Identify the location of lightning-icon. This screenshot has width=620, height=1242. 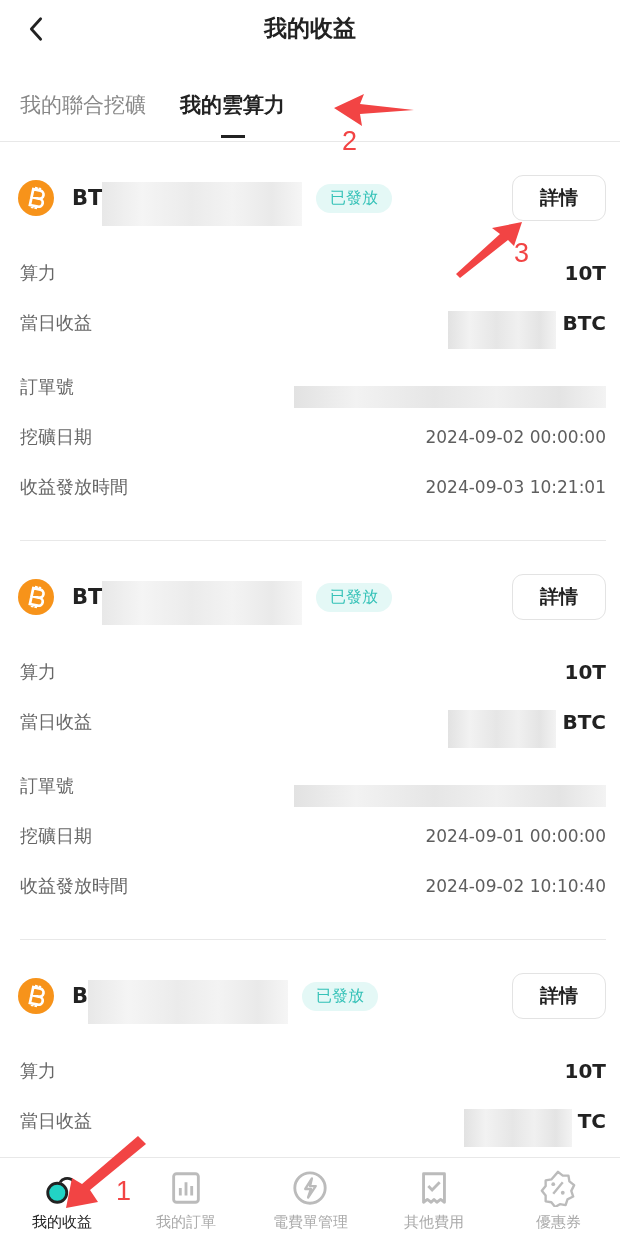
(310, 1187).